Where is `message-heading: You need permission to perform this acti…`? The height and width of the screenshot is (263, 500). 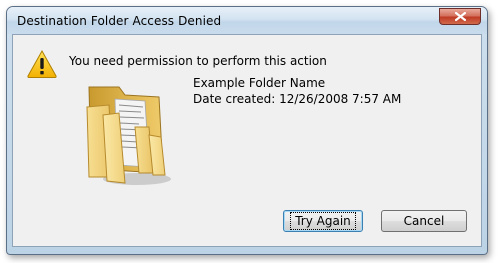
message-heading: You need permission to perform this acti… is located at coordinates (198, 61).